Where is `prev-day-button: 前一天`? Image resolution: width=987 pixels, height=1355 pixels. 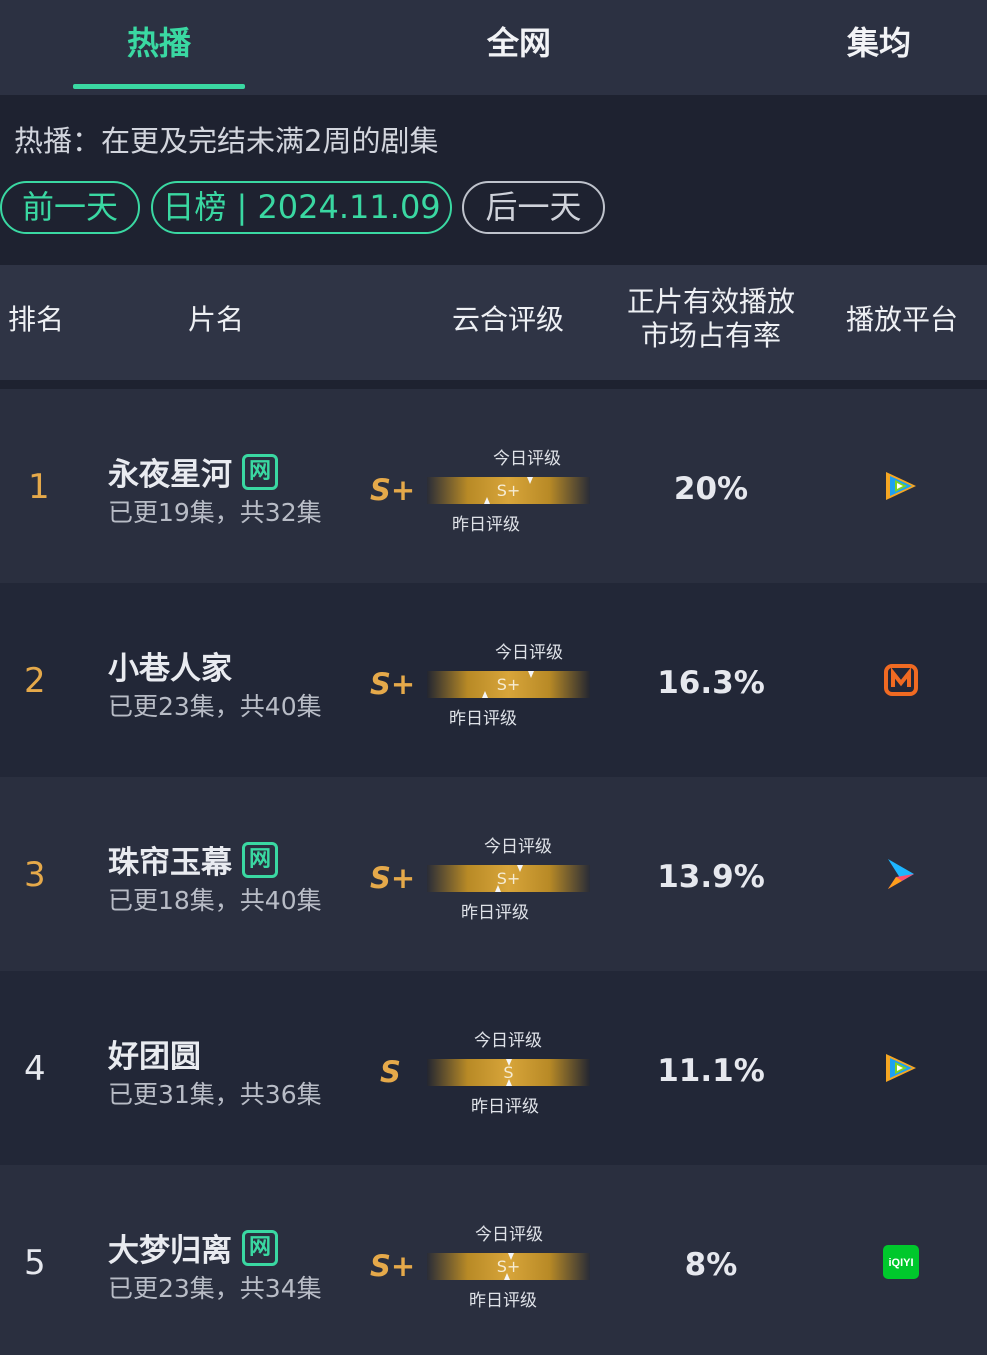 prev-day-button: 前一天 is located at coordinates (70, 207).